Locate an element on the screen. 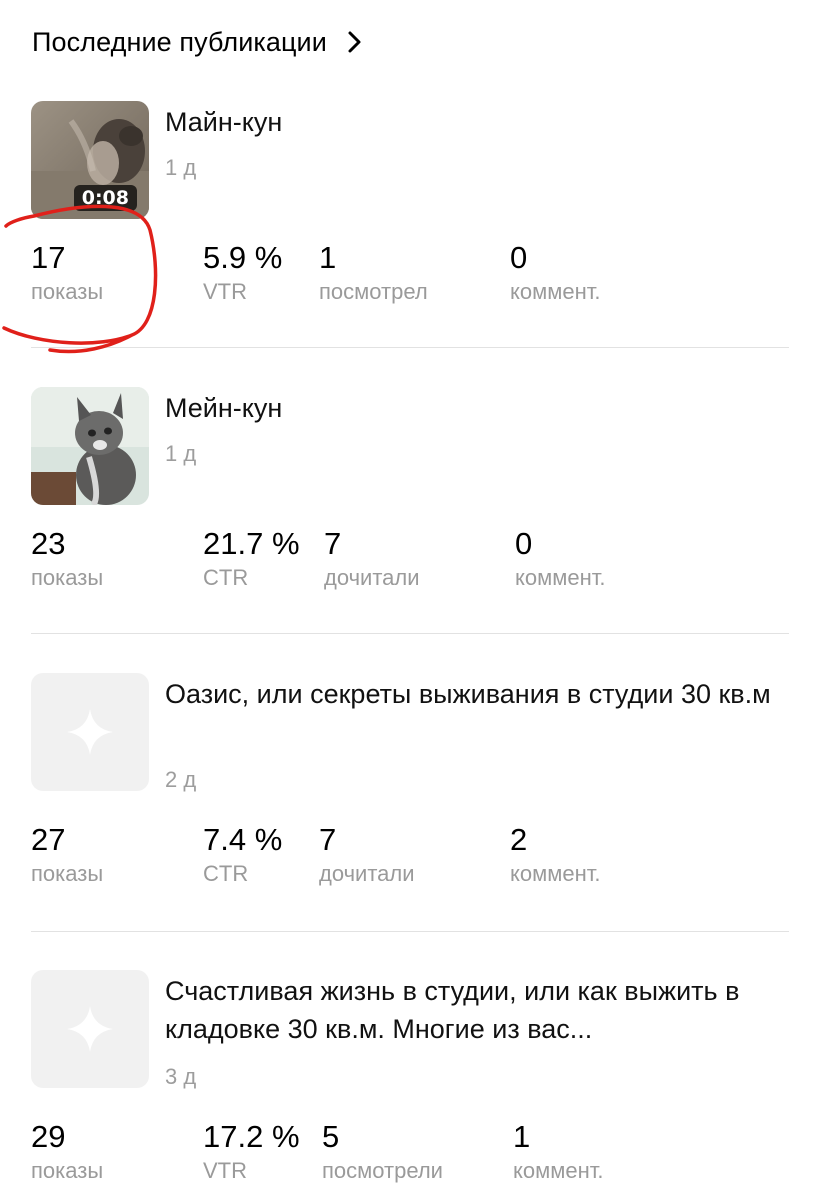  stat-comments: 2 коммент. is located at coordinates (555, 856).